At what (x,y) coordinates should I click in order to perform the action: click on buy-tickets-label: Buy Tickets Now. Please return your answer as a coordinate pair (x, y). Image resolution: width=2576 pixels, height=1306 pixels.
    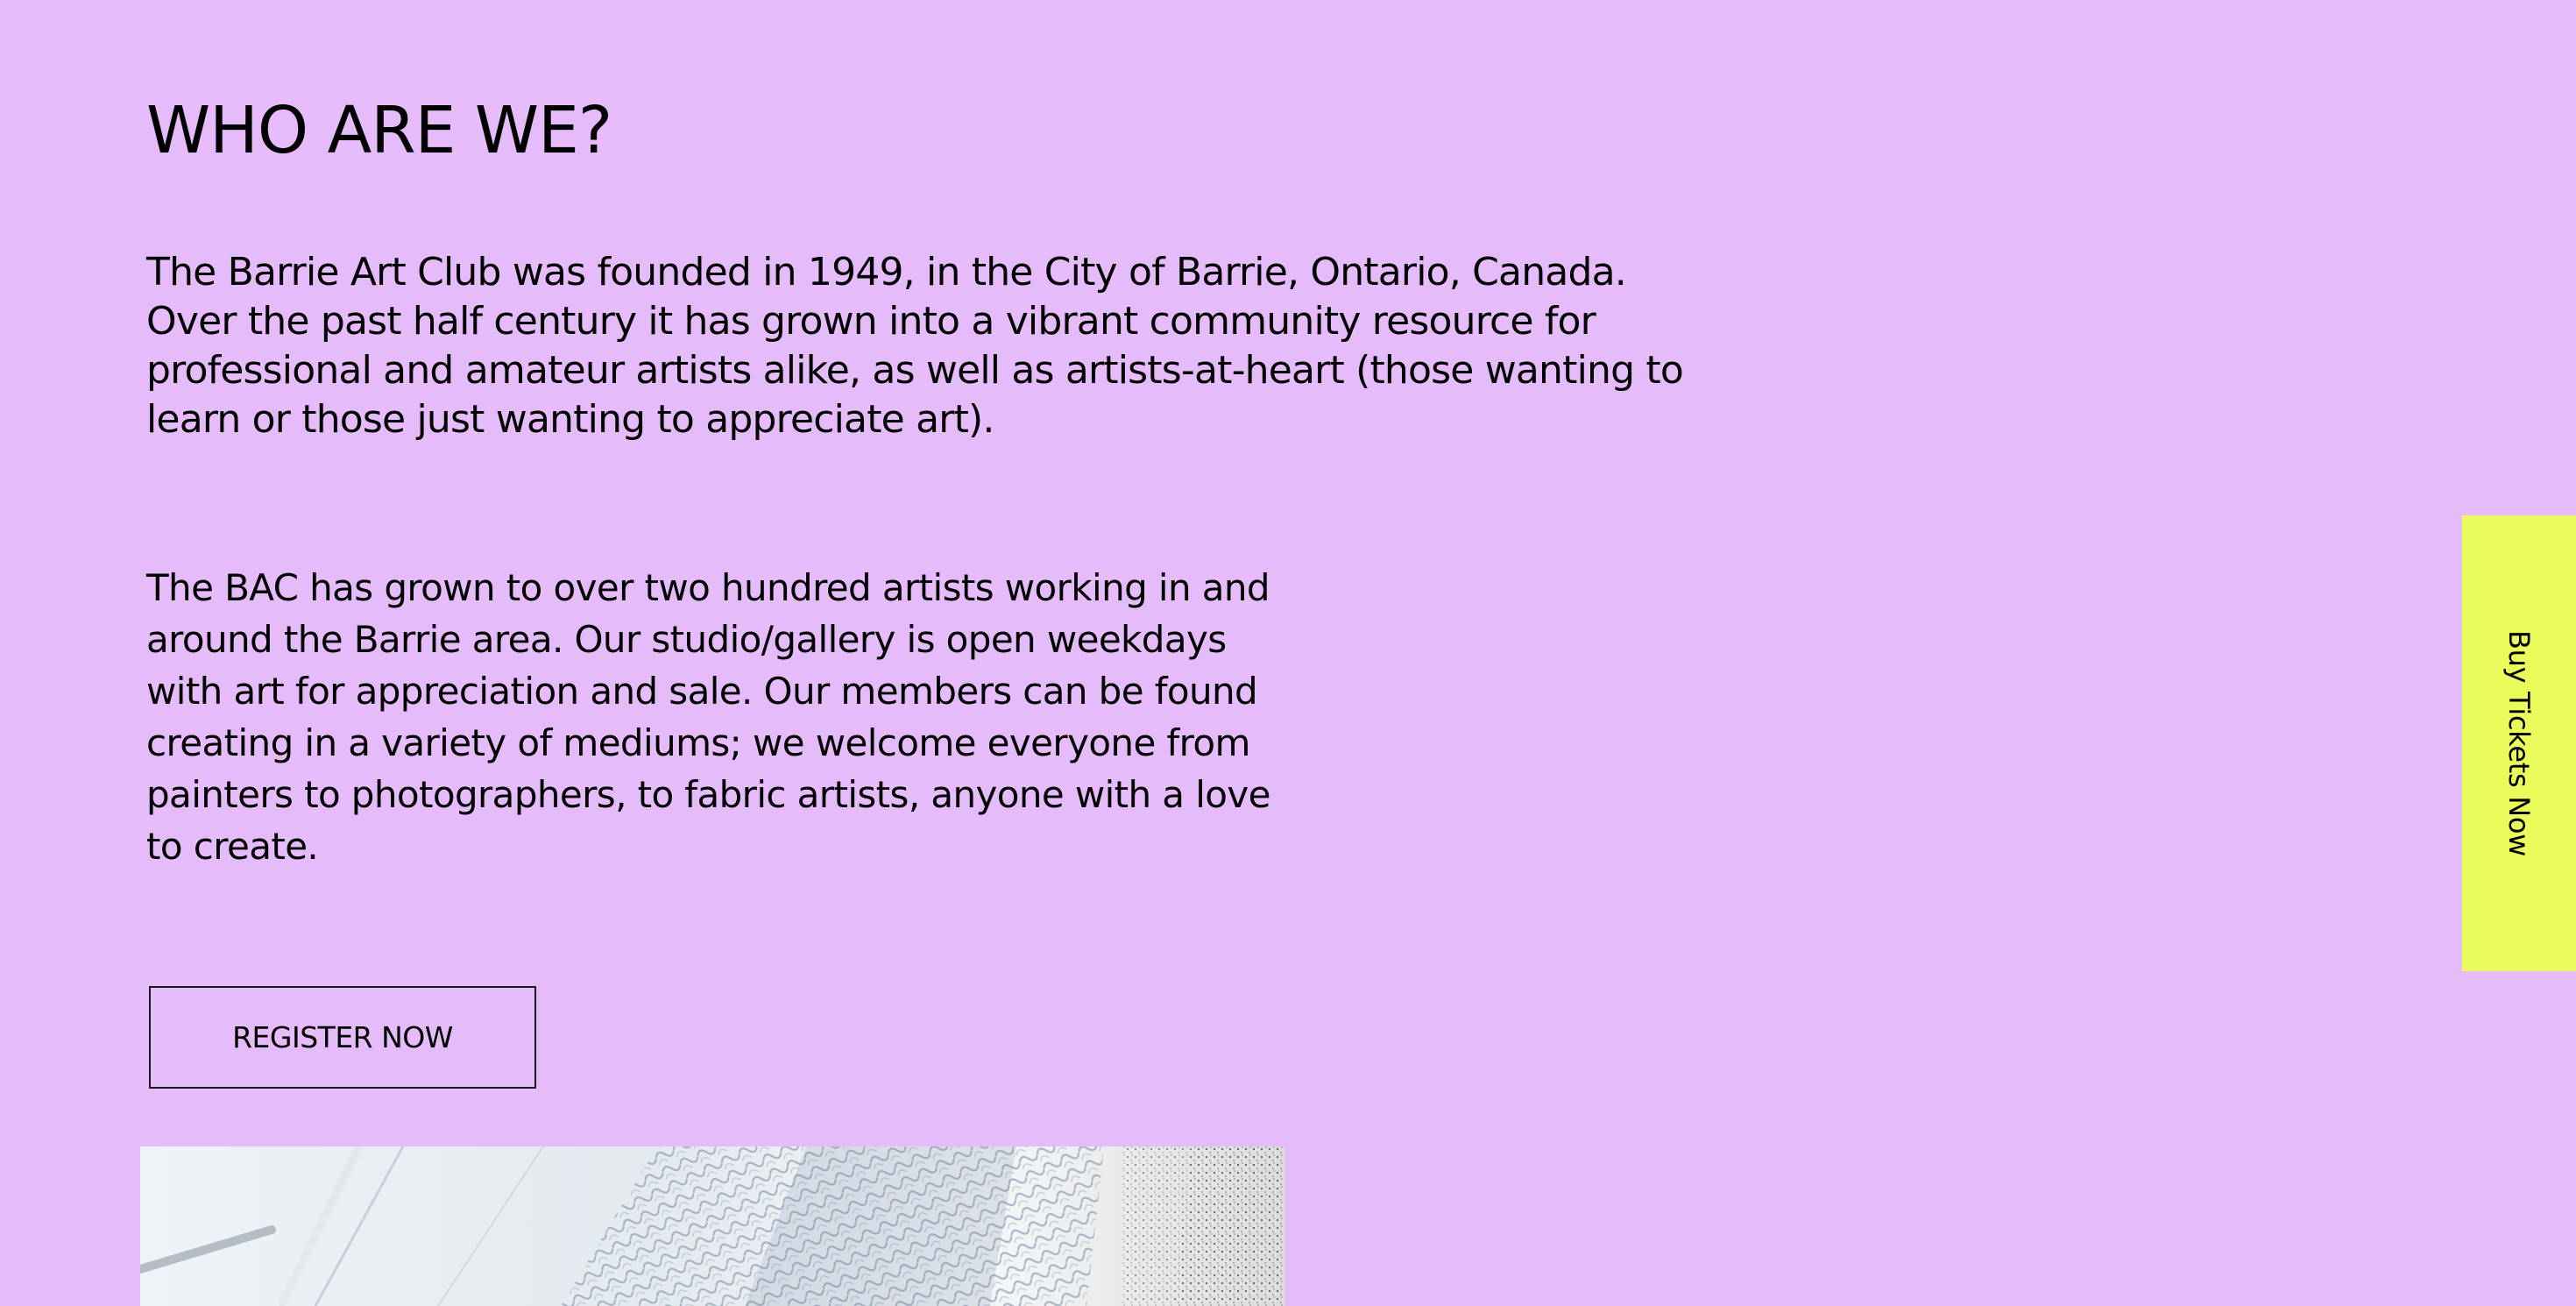
    Looking at the image, I should click on (2519, 743).